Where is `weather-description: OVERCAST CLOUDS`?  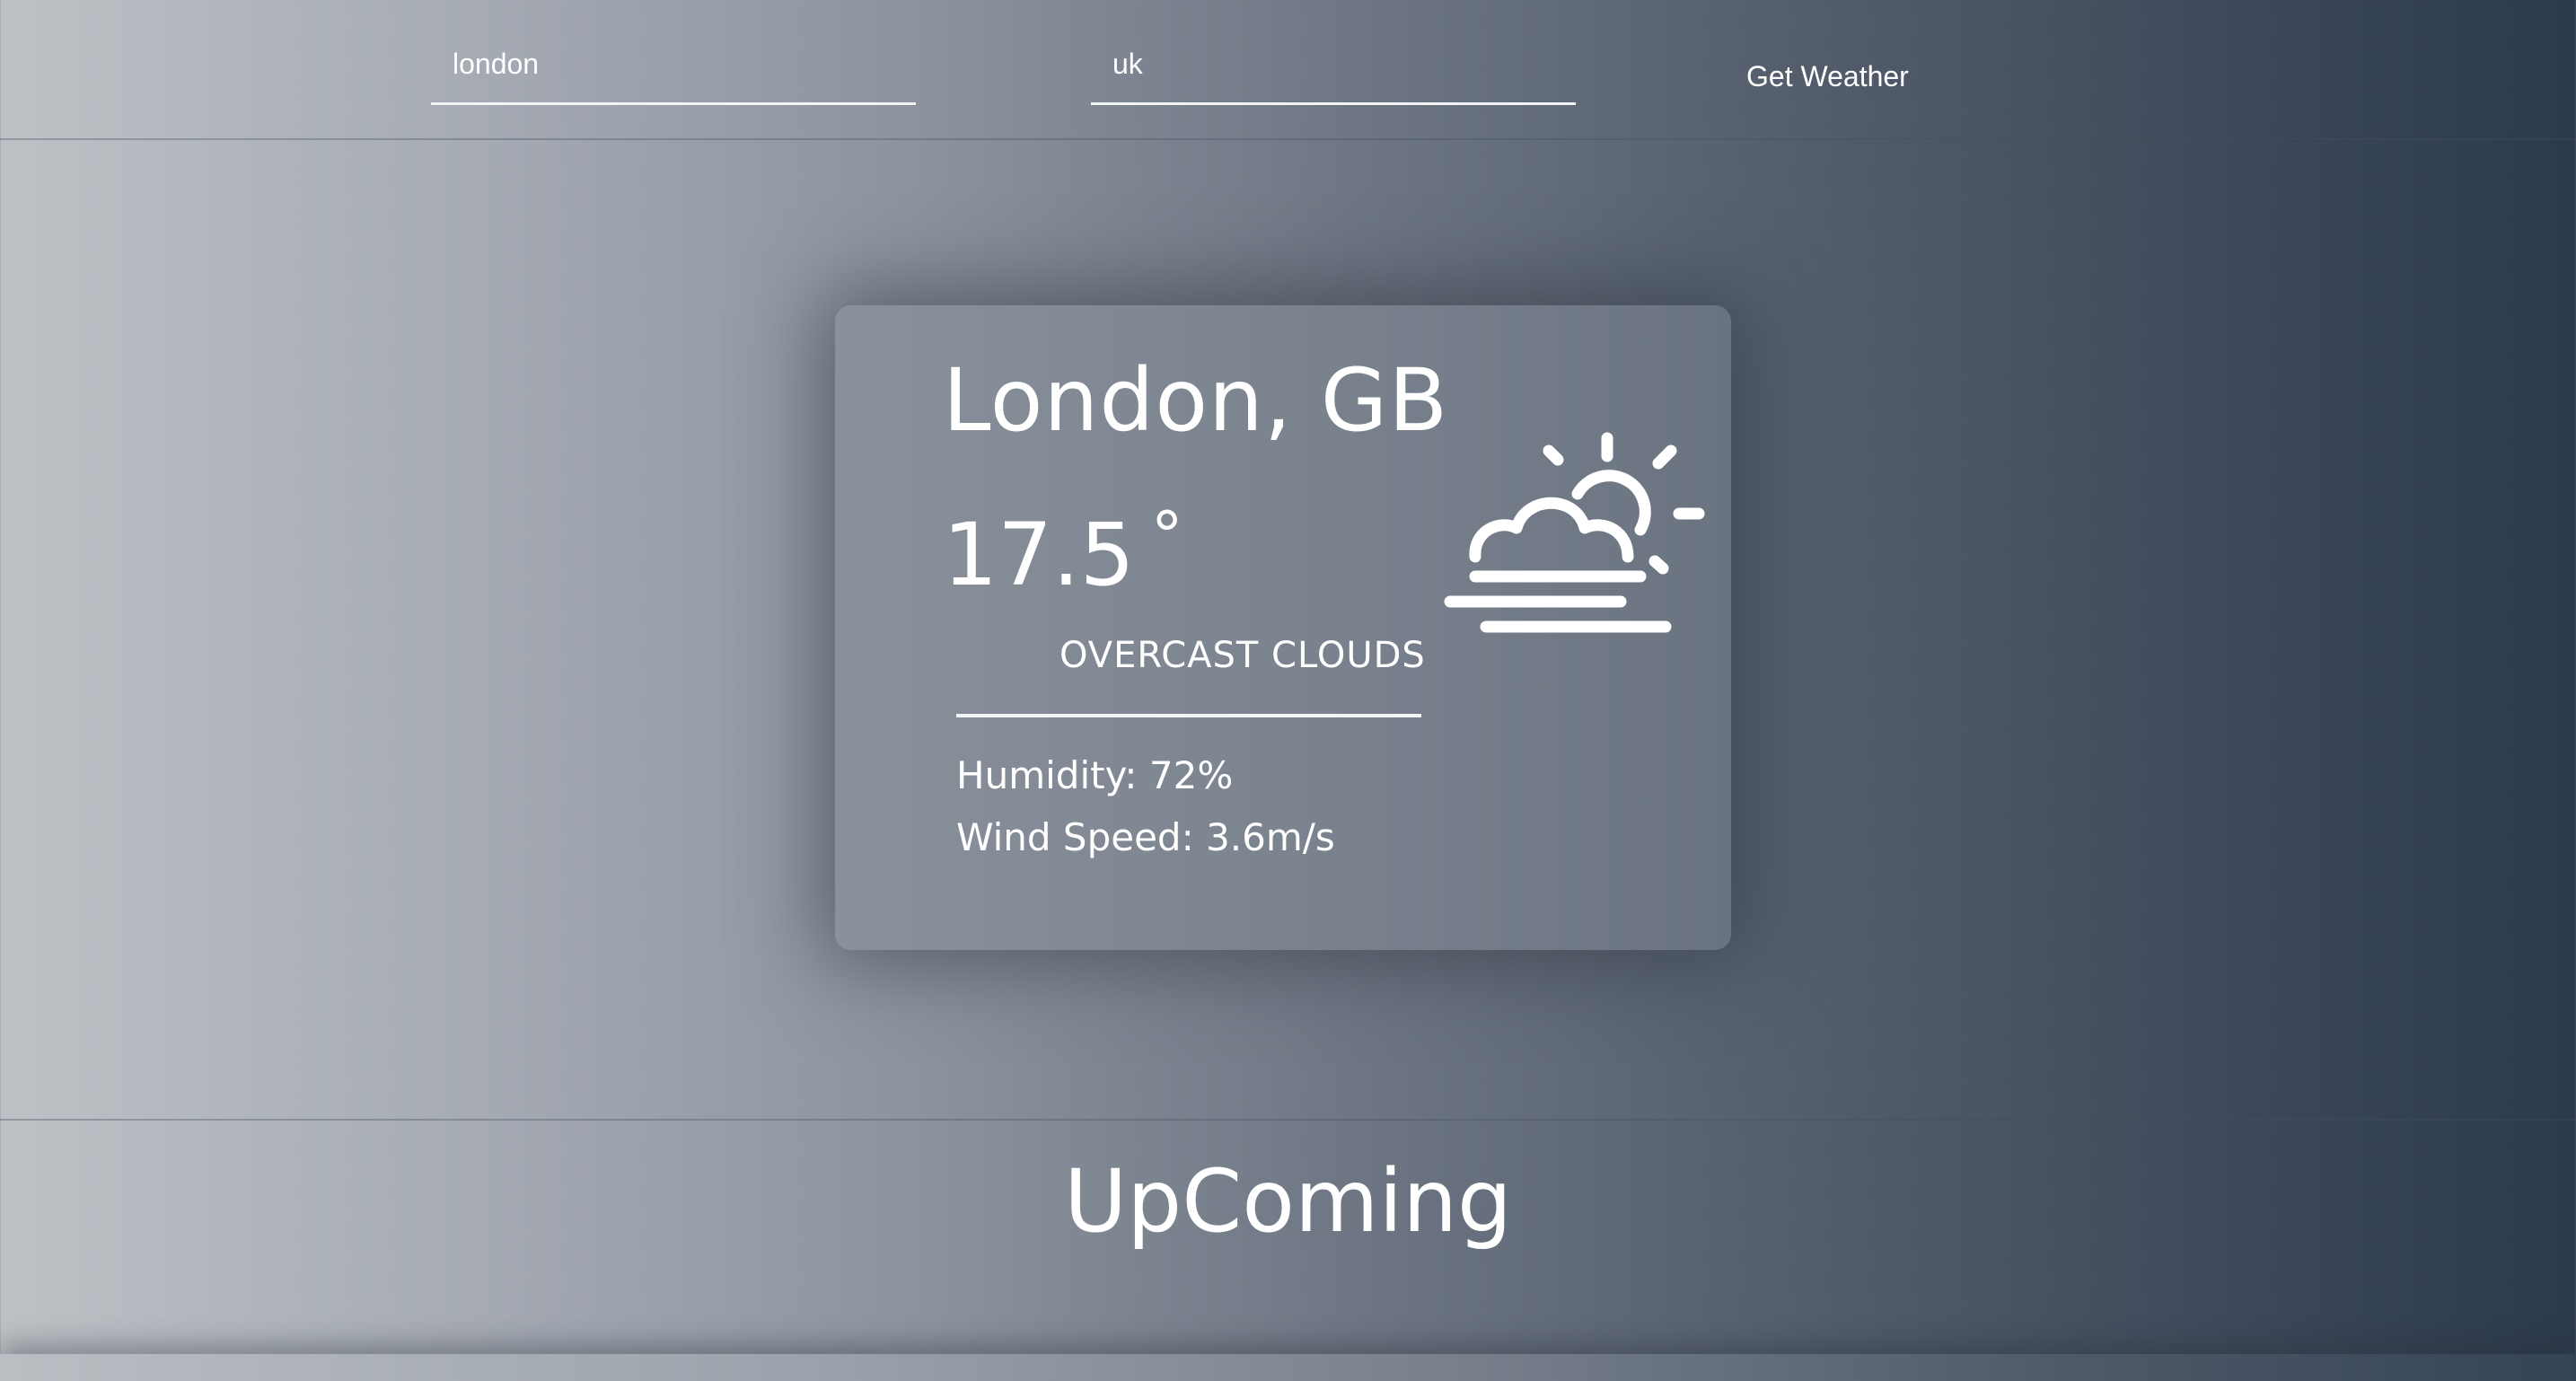
weather-description: OVERCAST CLOUDS is located at coordinates (1242, 655).